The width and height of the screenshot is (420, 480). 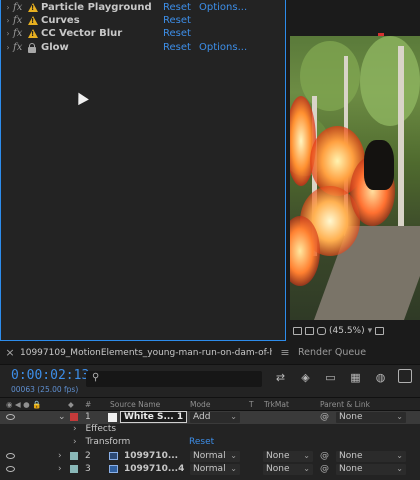 I want to click on current-timecode: 0:00:02:13, so click(x=50, y=375).